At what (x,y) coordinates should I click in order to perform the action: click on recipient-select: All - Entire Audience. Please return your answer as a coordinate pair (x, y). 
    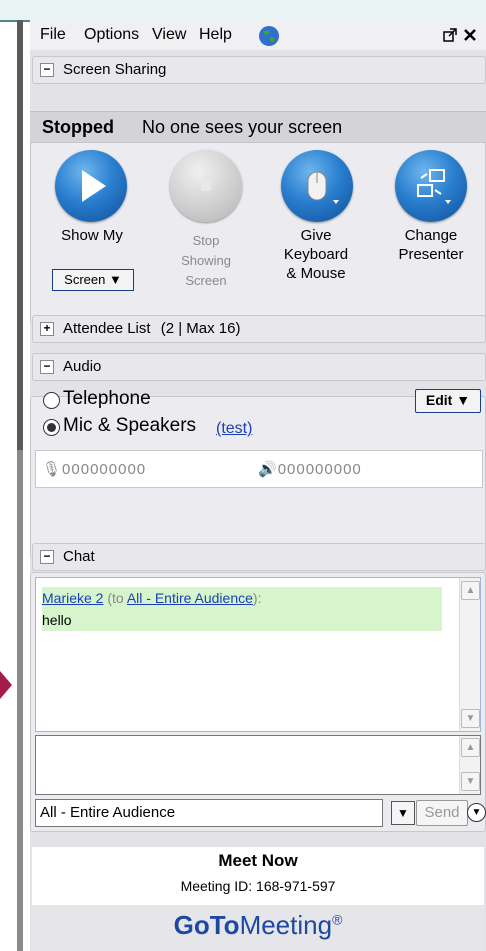
    Looking at the image, I should click on (209, 813).